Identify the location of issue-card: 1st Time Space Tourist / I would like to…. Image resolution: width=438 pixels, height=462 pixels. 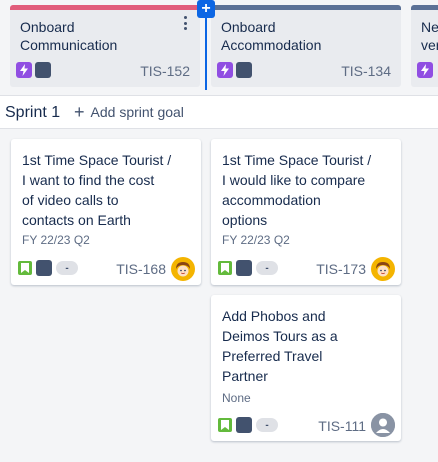
(306, 212).